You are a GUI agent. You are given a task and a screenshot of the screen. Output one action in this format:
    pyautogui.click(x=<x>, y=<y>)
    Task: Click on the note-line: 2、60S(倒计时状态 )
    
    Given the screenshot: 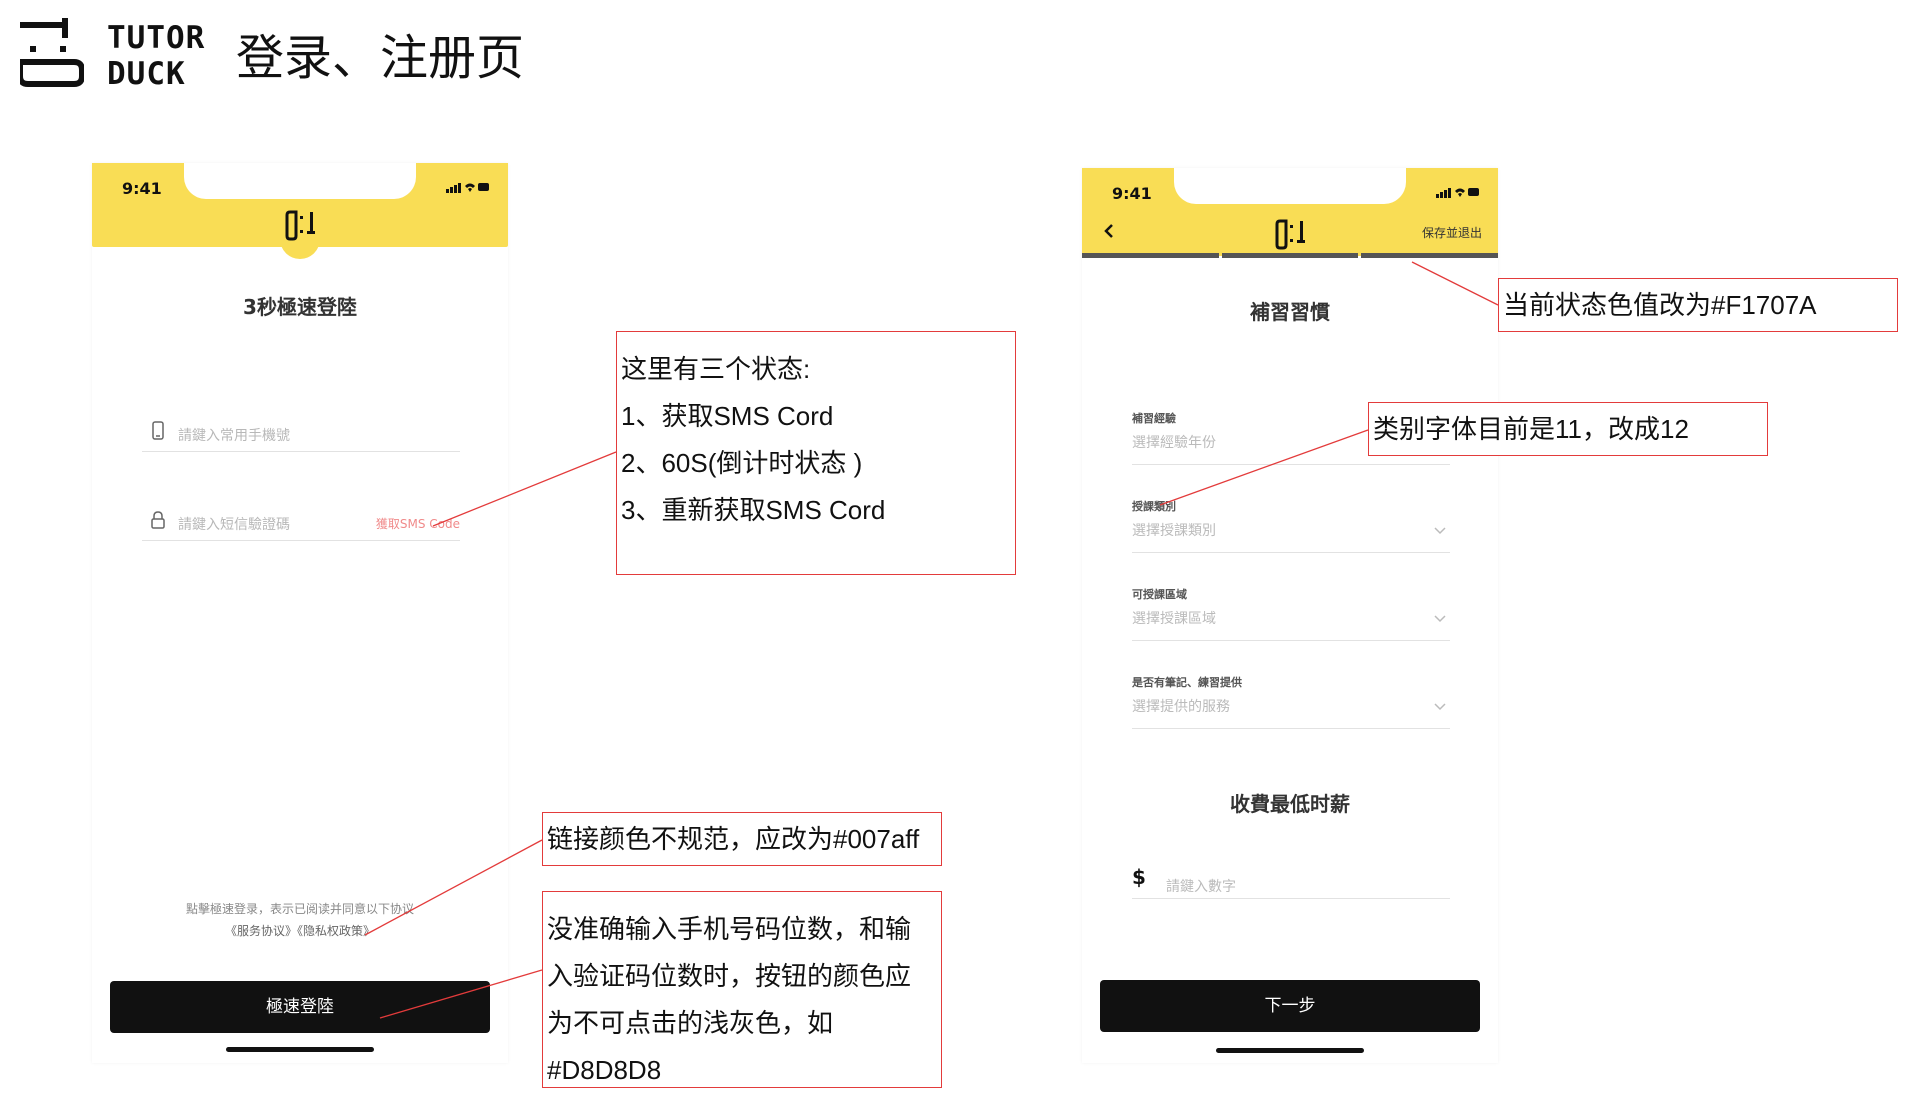 What is the action you would take?
    pyautogui.click(x=742, y=463)
    